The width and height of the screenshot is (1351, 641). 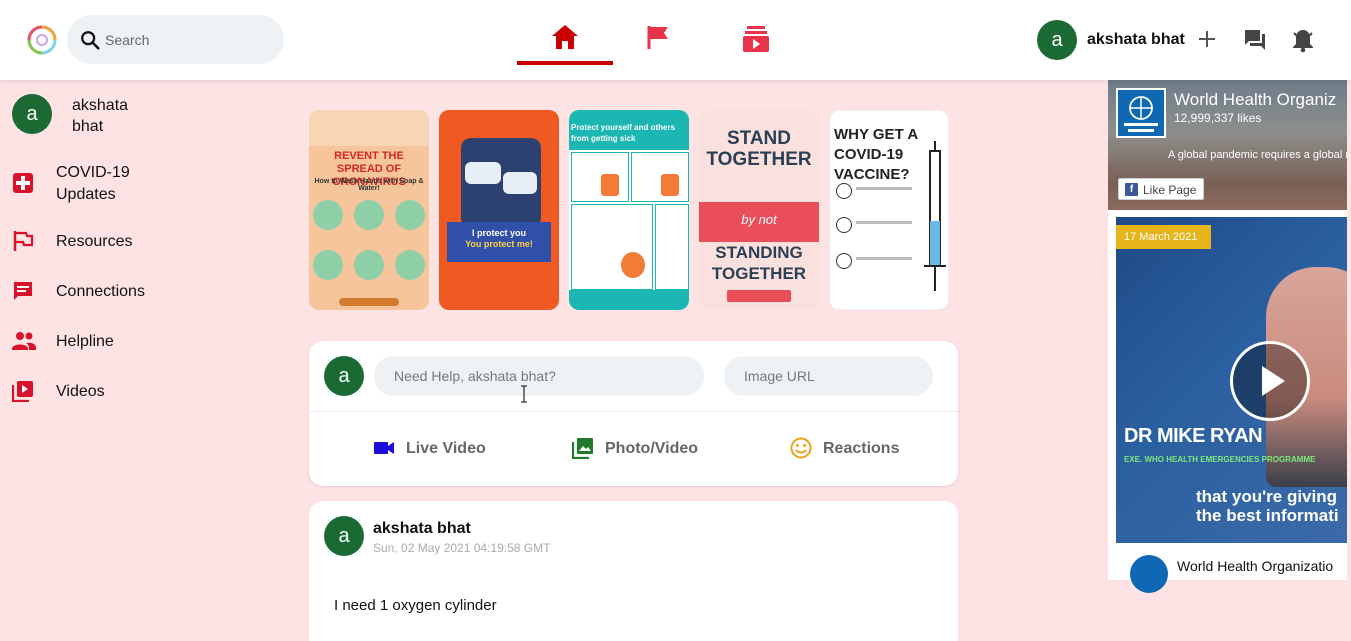 I want to click on story-title: STAND TOGETHER, so click(x=759, y=149).